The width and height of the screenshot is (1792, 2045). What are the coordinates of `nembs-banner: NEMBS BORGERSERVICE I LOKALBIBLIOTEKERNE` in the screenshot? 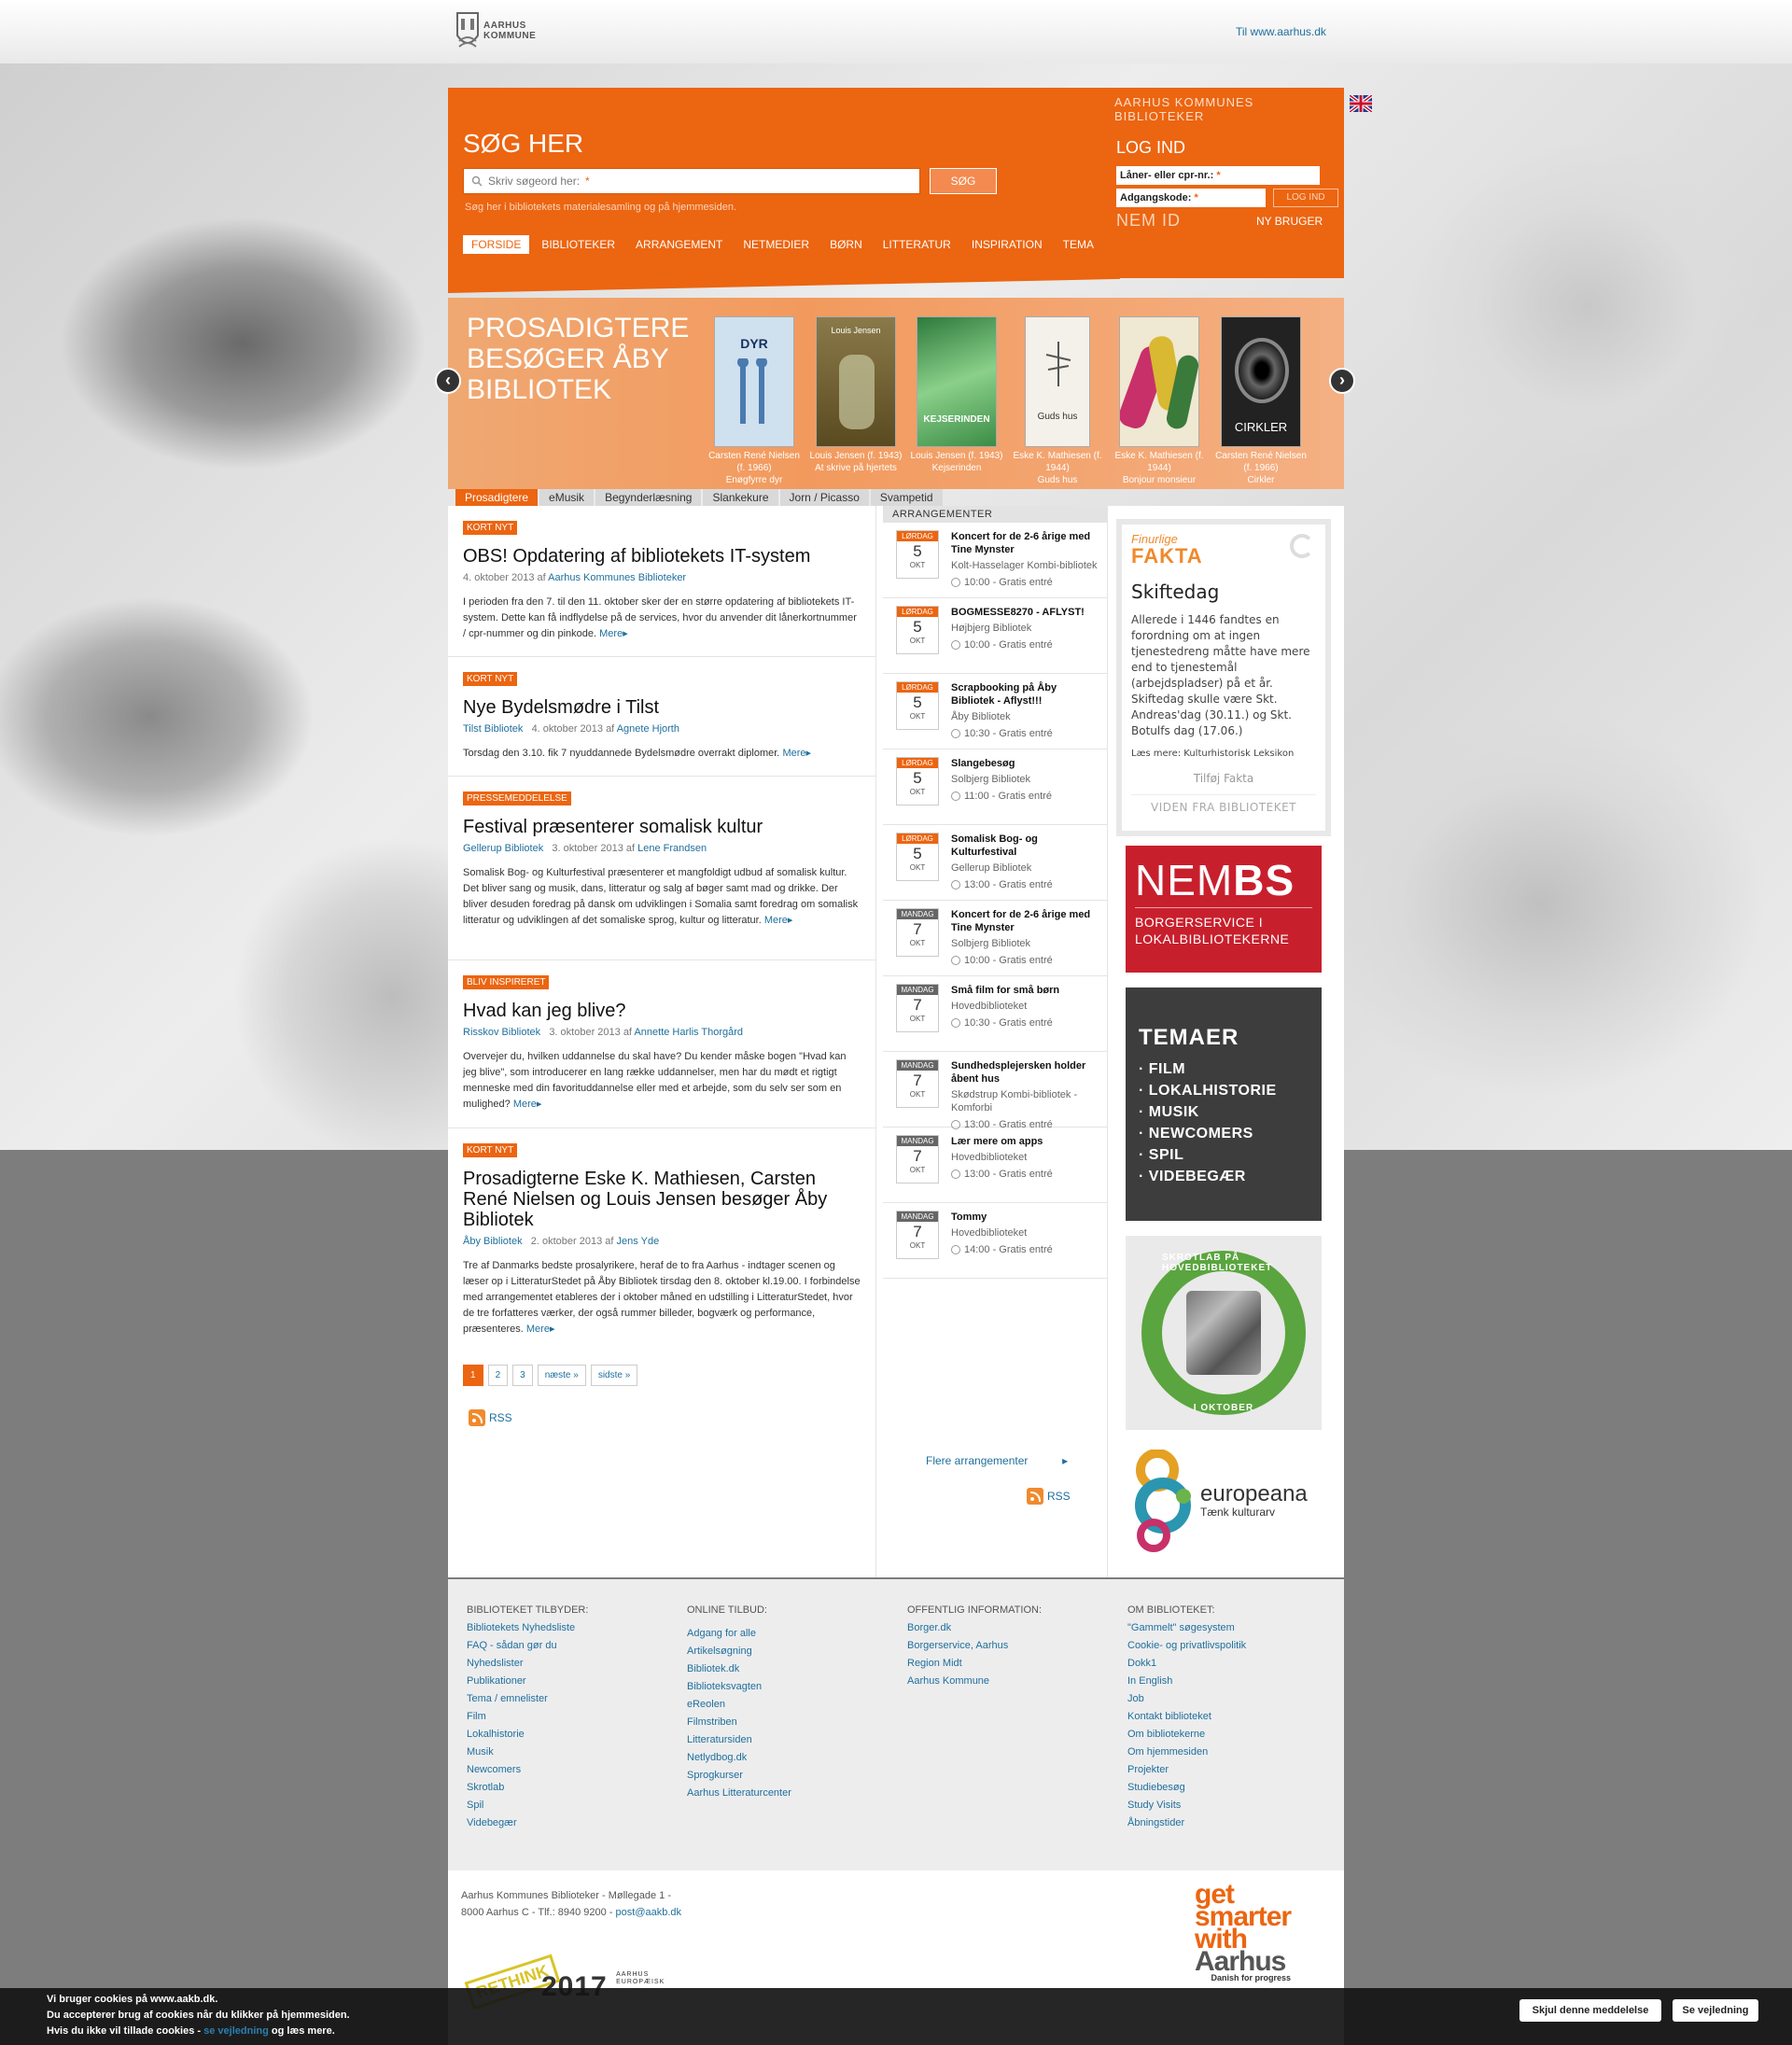 It's located at (1224, 909).